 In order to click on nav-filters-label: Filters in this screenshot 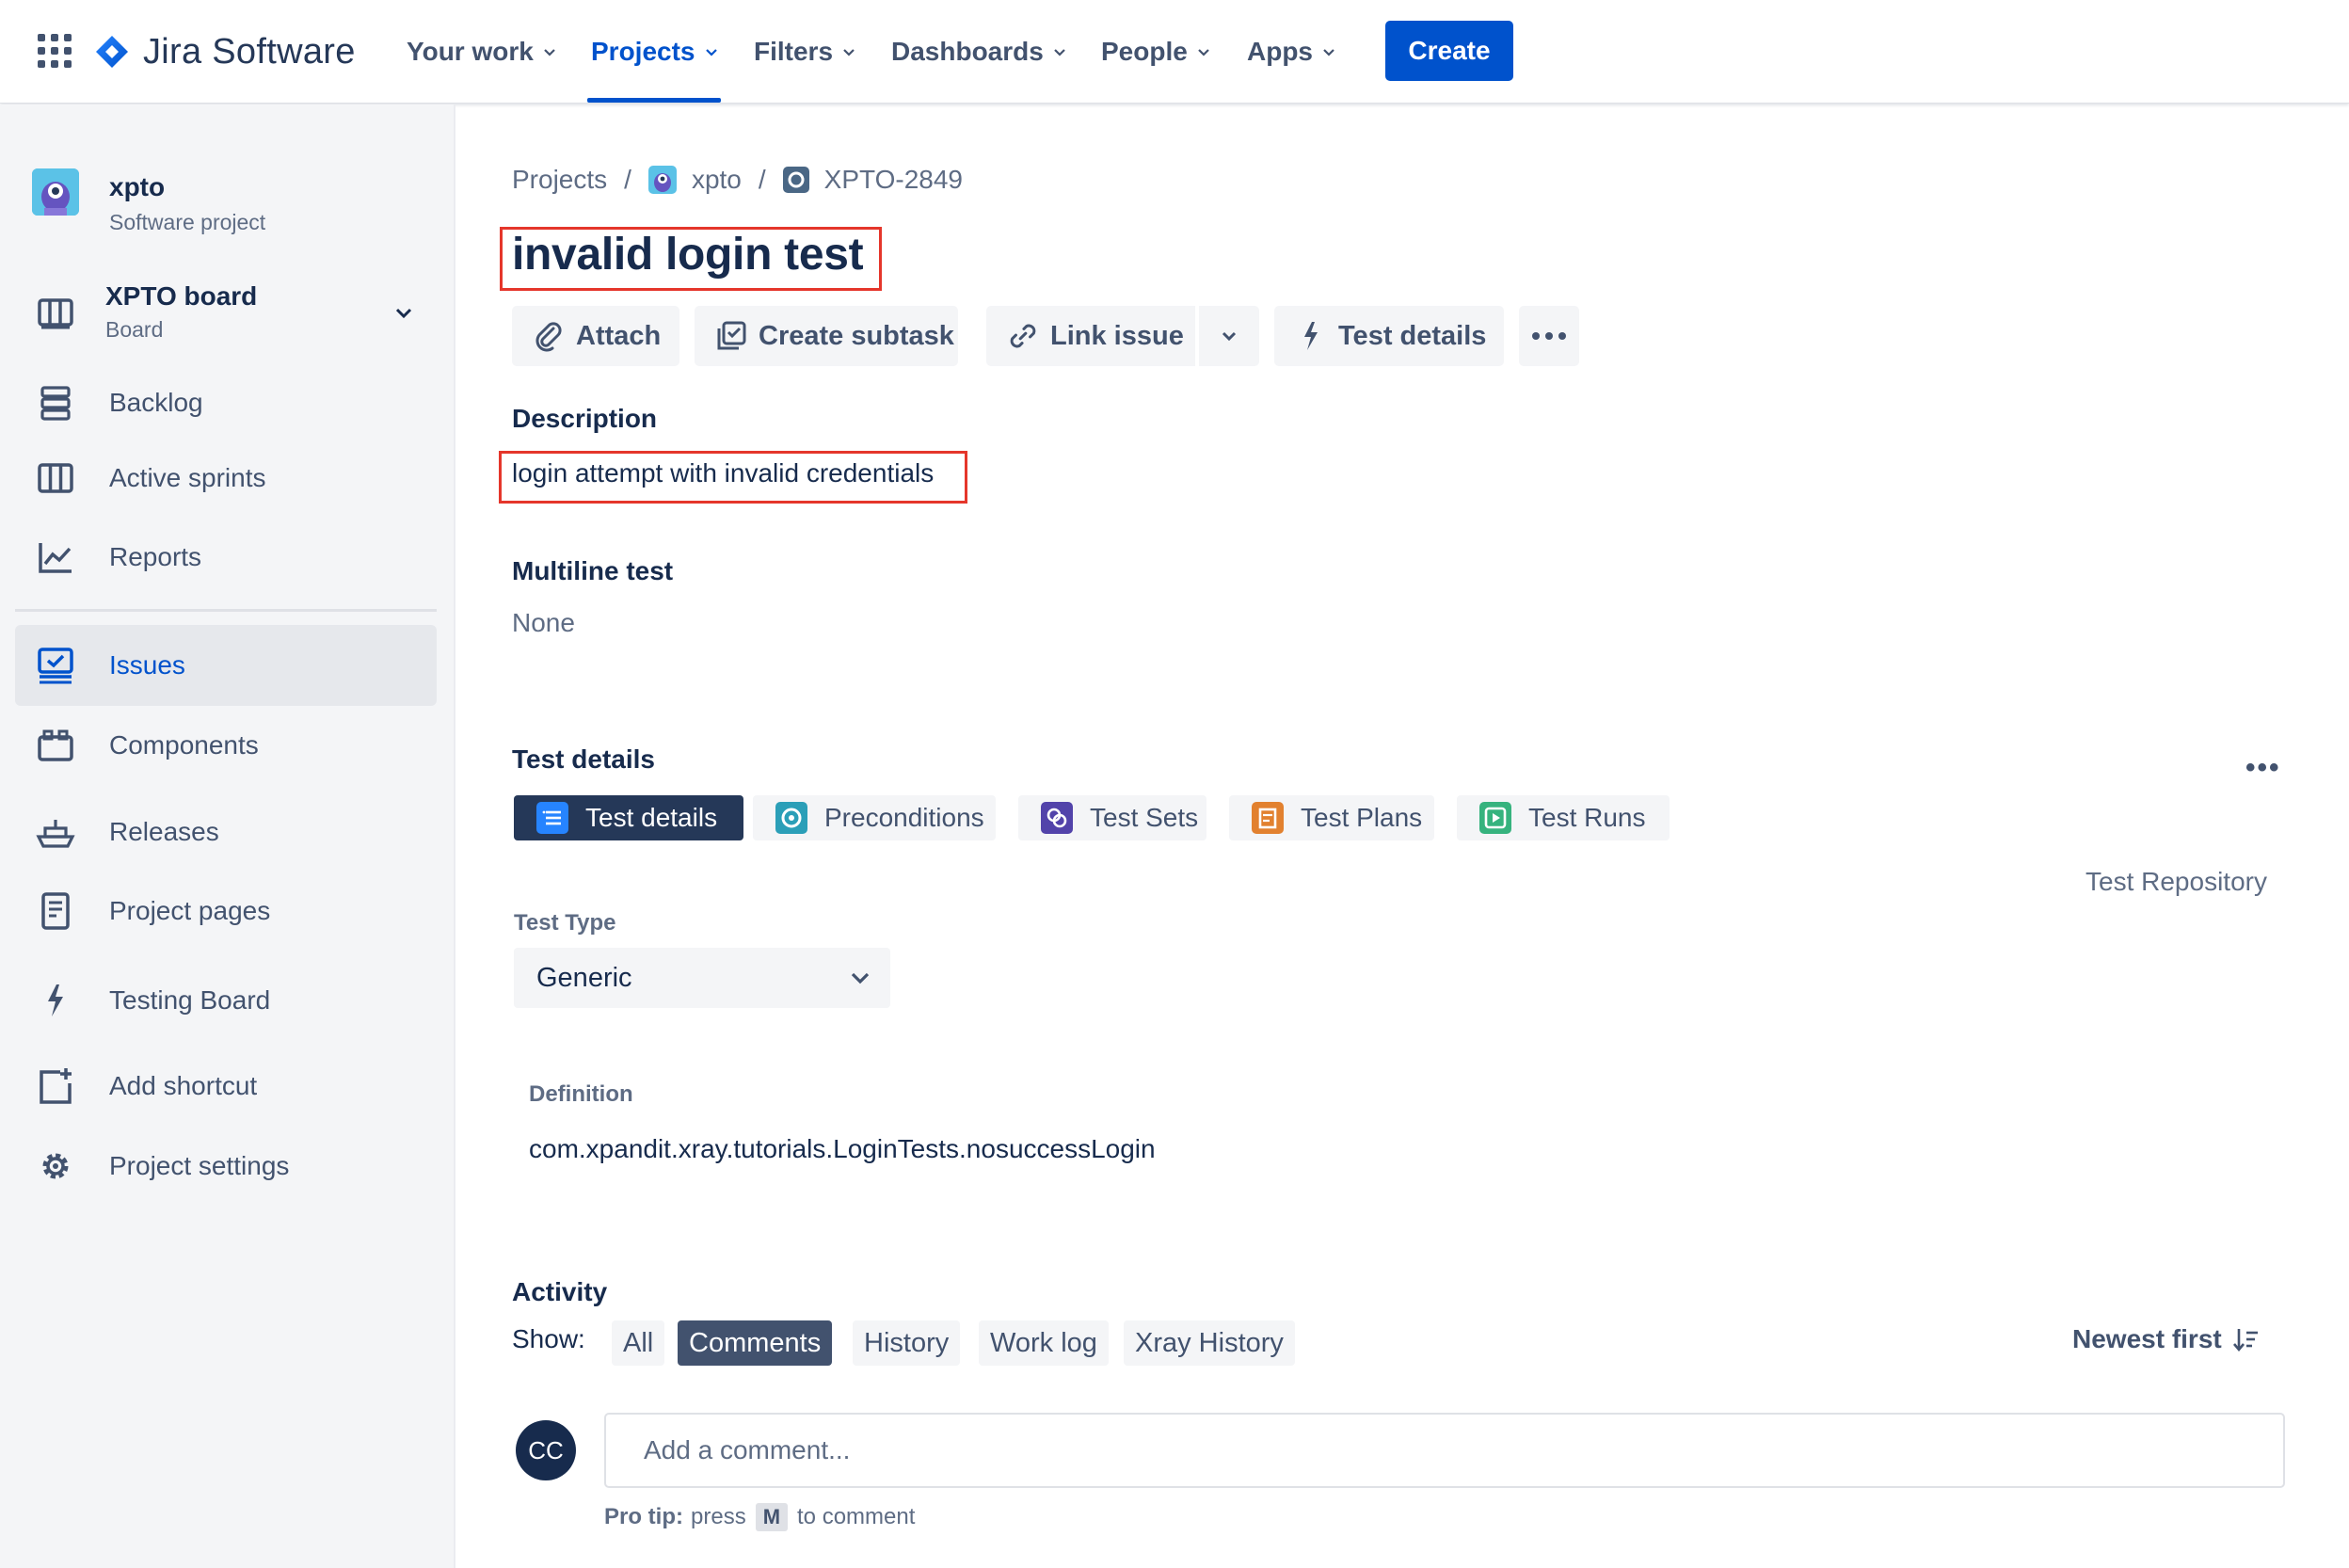, I will do `click(794, 51)`.